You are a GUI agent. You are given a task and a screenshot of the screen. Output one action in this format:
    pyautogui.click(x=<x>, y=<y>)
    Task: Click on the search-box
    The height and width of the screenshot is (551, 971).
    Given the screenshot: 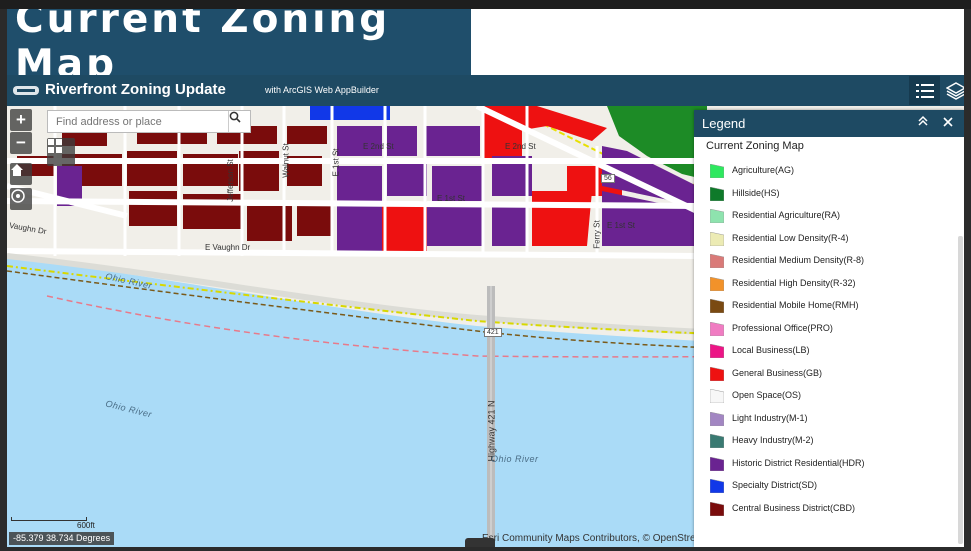 What is the action you would take?
    pyautogui.click(x=149, y=121)
    